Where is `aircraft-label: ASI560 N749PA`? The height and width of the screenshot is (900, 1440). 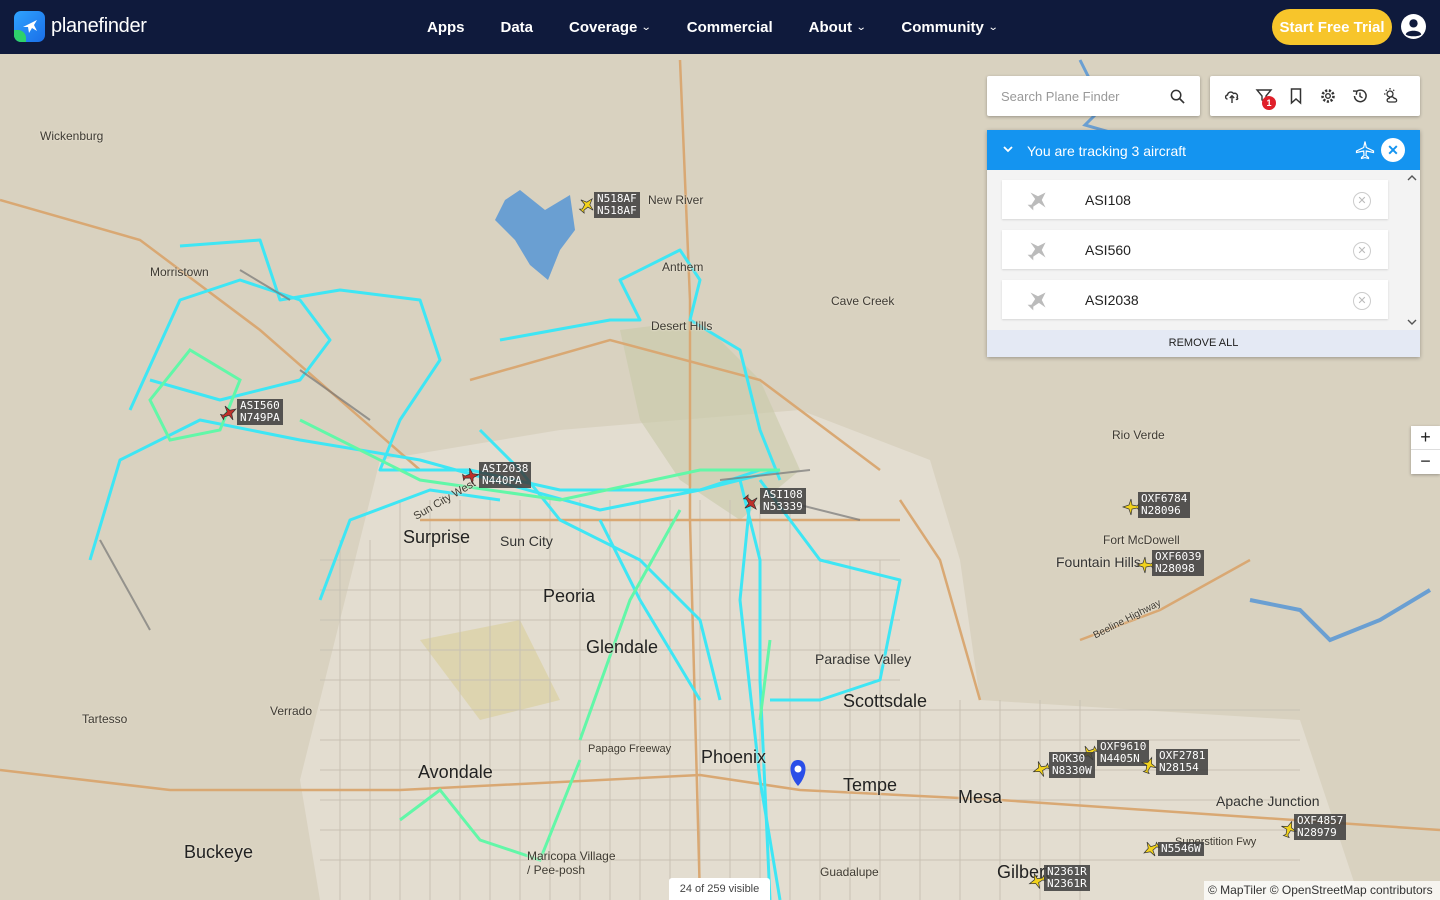
aircraft-label: ASI560 N749PA is located at coordinates (260, 412).